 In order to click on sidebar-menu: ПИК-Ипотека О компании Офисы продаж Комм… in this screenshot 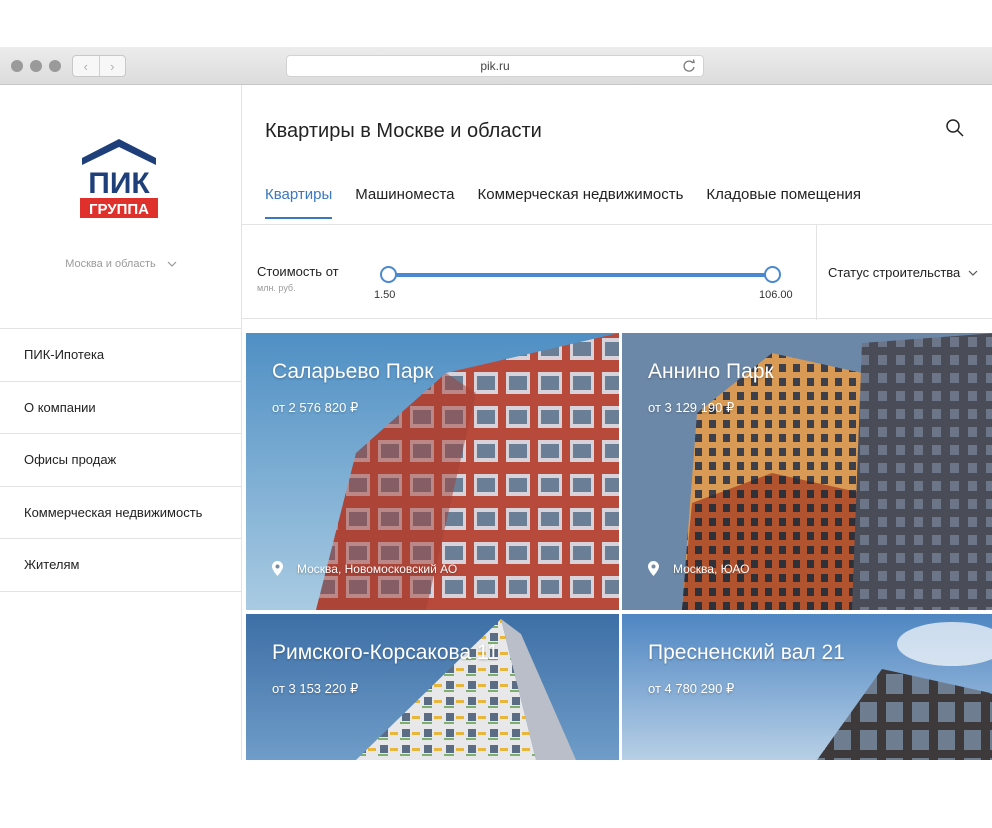, I will do `click(121, 460)`.